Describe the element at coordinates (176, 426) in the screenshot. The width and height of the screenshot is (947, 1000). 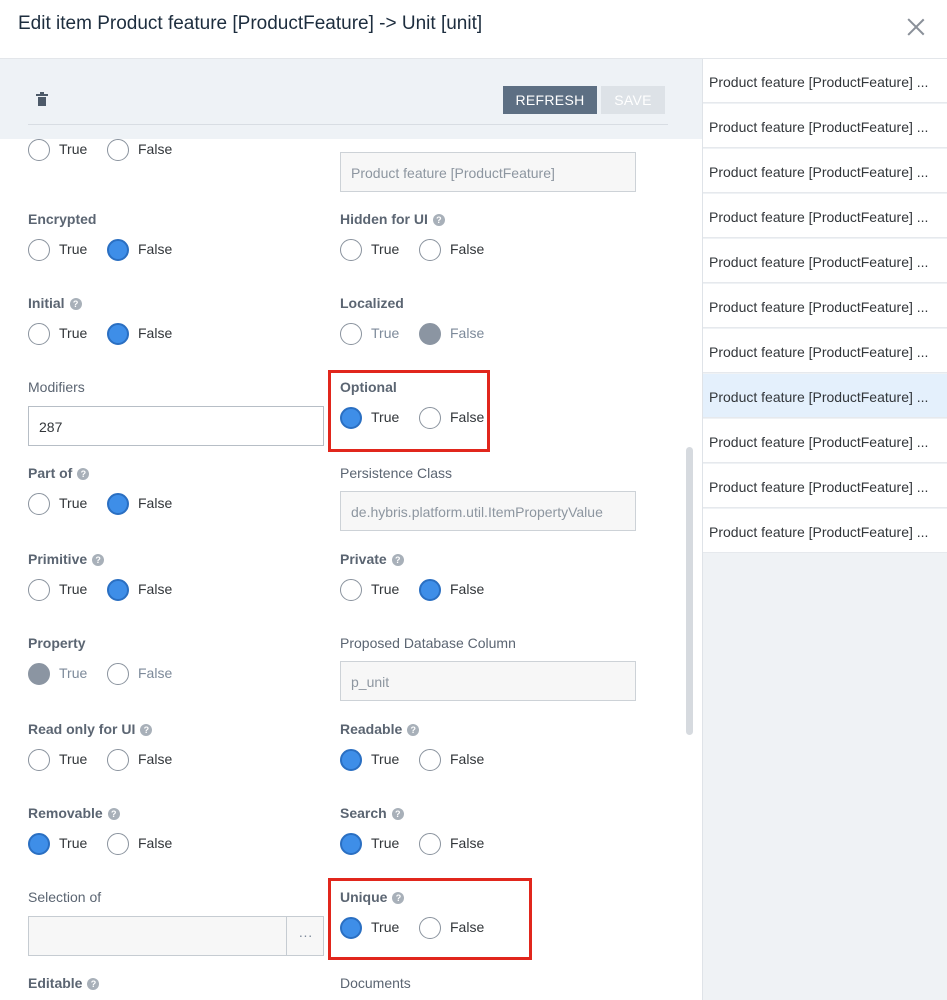
I see `modifiers-input: 287` at that location.